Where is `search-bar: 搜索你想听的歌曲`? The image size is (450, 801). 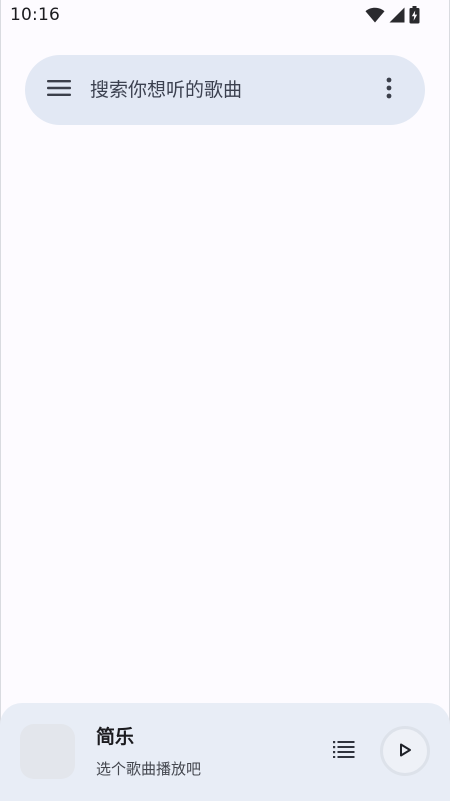
search-bar: 搜索你想听的歌曲 is located at coordinates (225, 90).